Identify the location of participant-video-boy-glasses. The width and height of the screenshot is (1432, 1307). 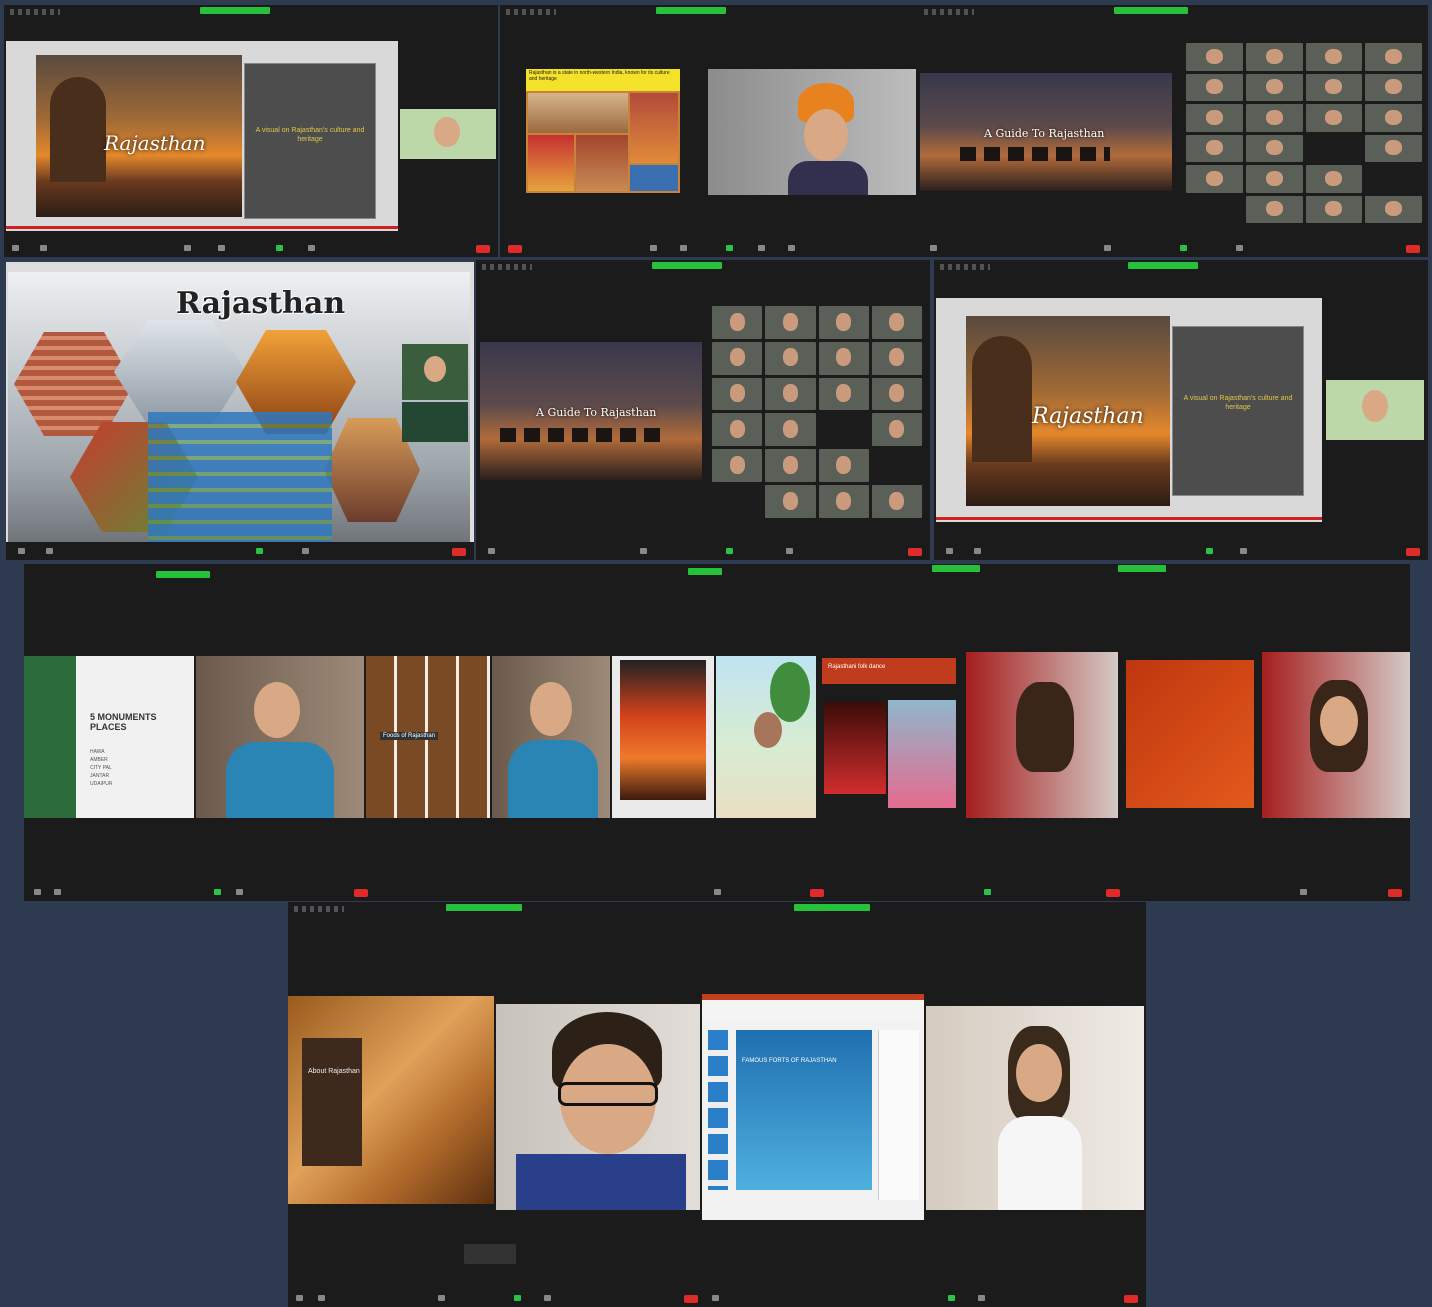
(598, 1107).